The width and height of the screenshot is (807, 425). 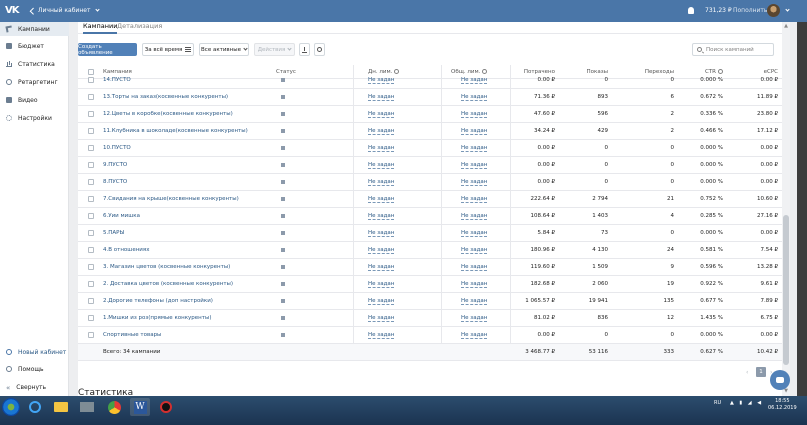 I want to click on page-scrollbar: ▲ ▼, so click(x=786, y=209).